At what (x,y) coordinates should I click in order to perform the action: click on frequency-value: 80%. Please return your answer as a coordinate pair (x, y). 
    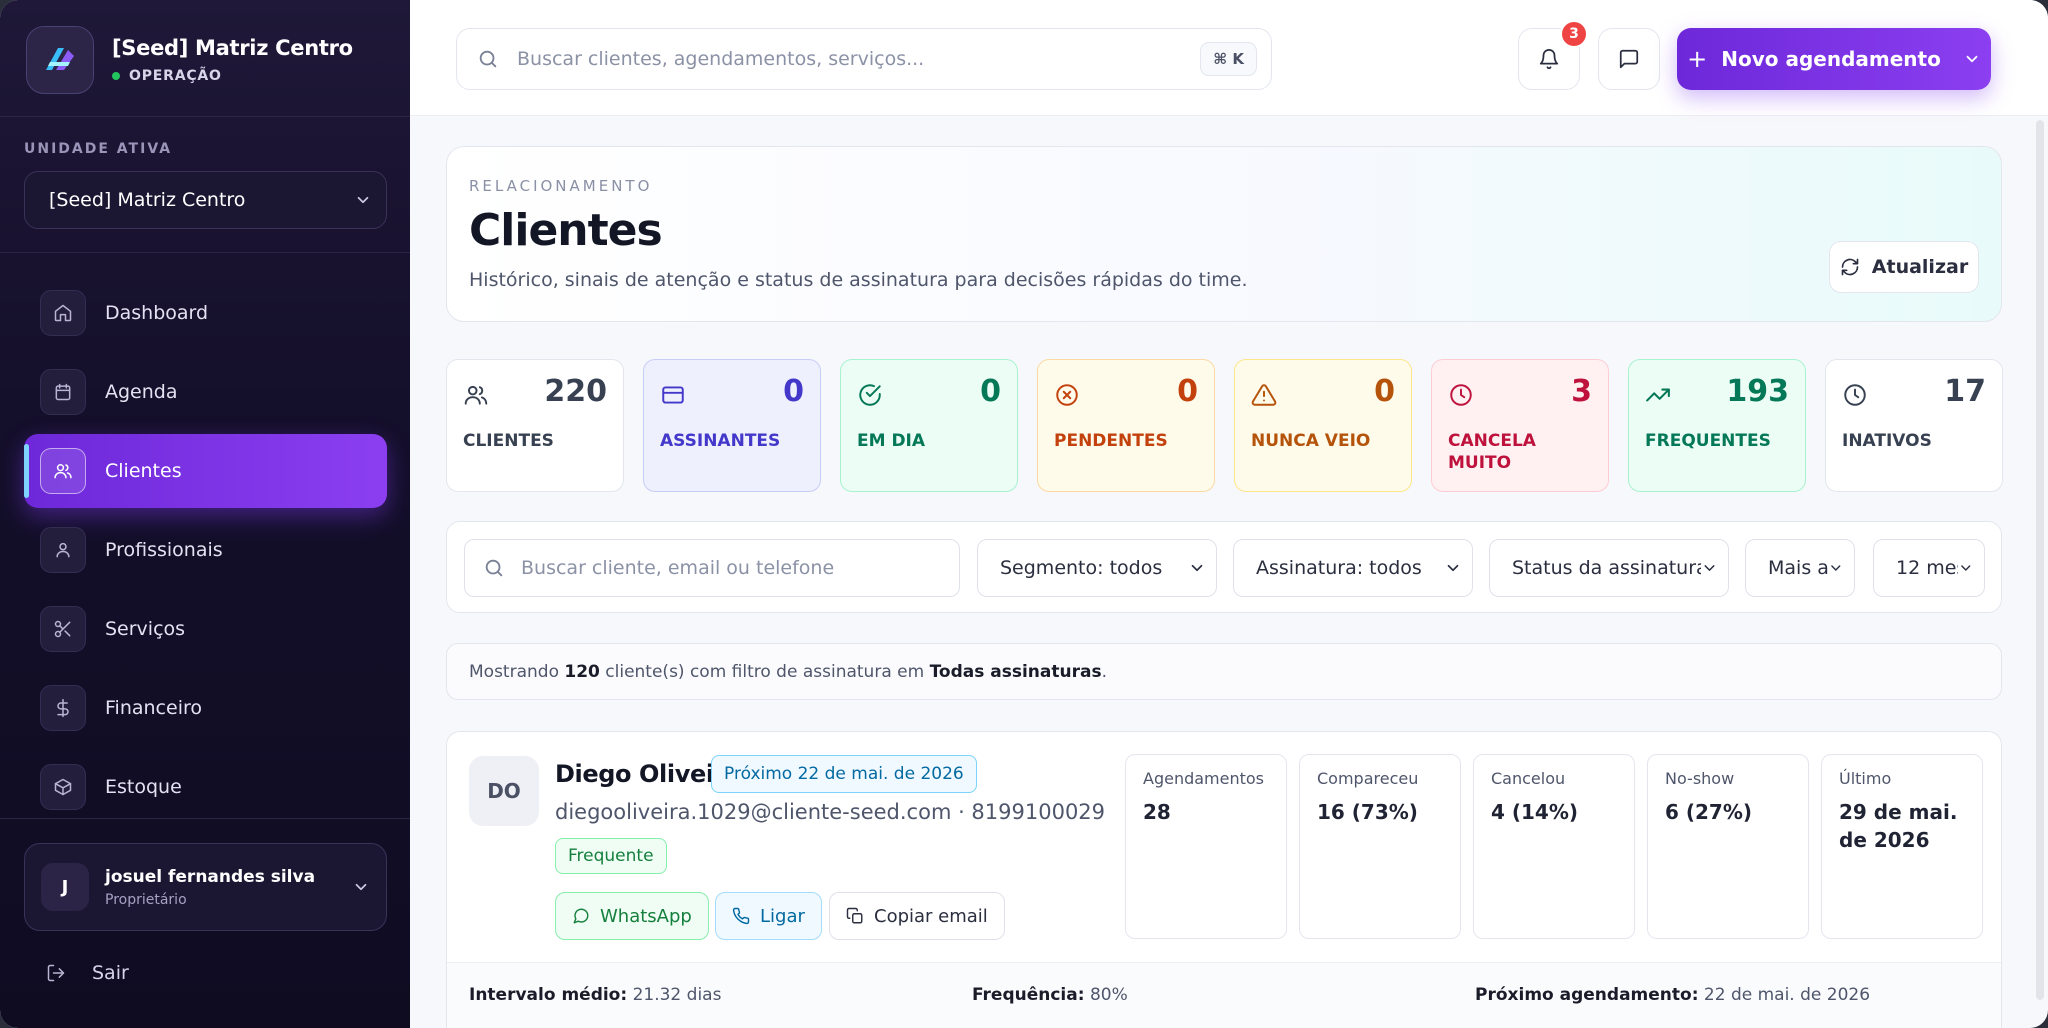
    Looking at the image, I should click on (1108, 995).